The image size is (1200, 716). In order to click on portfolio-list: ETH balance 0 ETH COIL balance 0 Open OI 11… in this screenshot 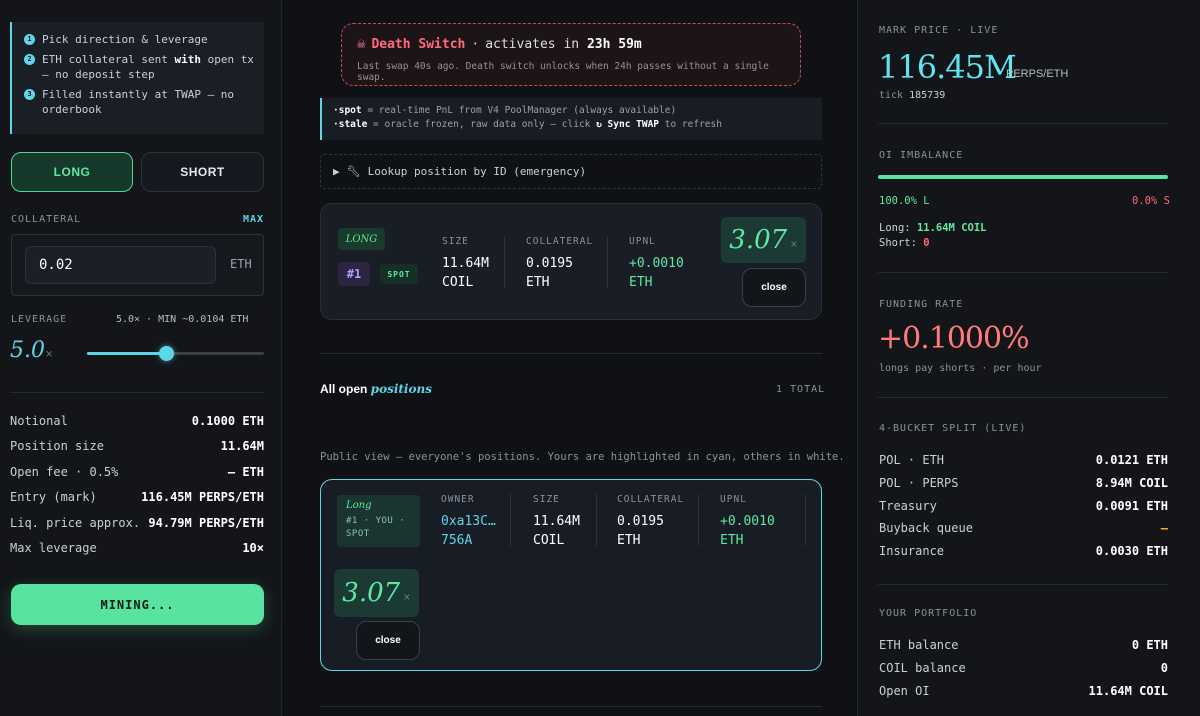, I will do `click(1023, 672)`.